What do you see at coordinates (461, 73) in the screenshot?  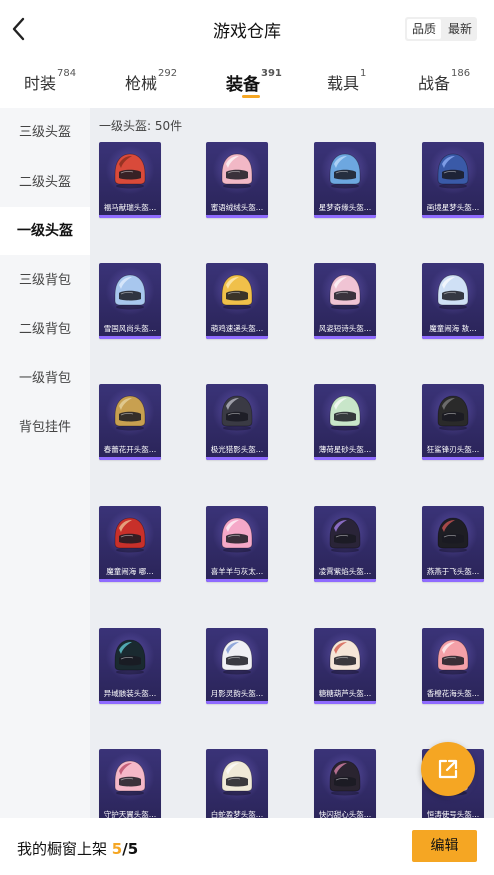 I see `tab-count: 186` at bounding box center [461, 73].